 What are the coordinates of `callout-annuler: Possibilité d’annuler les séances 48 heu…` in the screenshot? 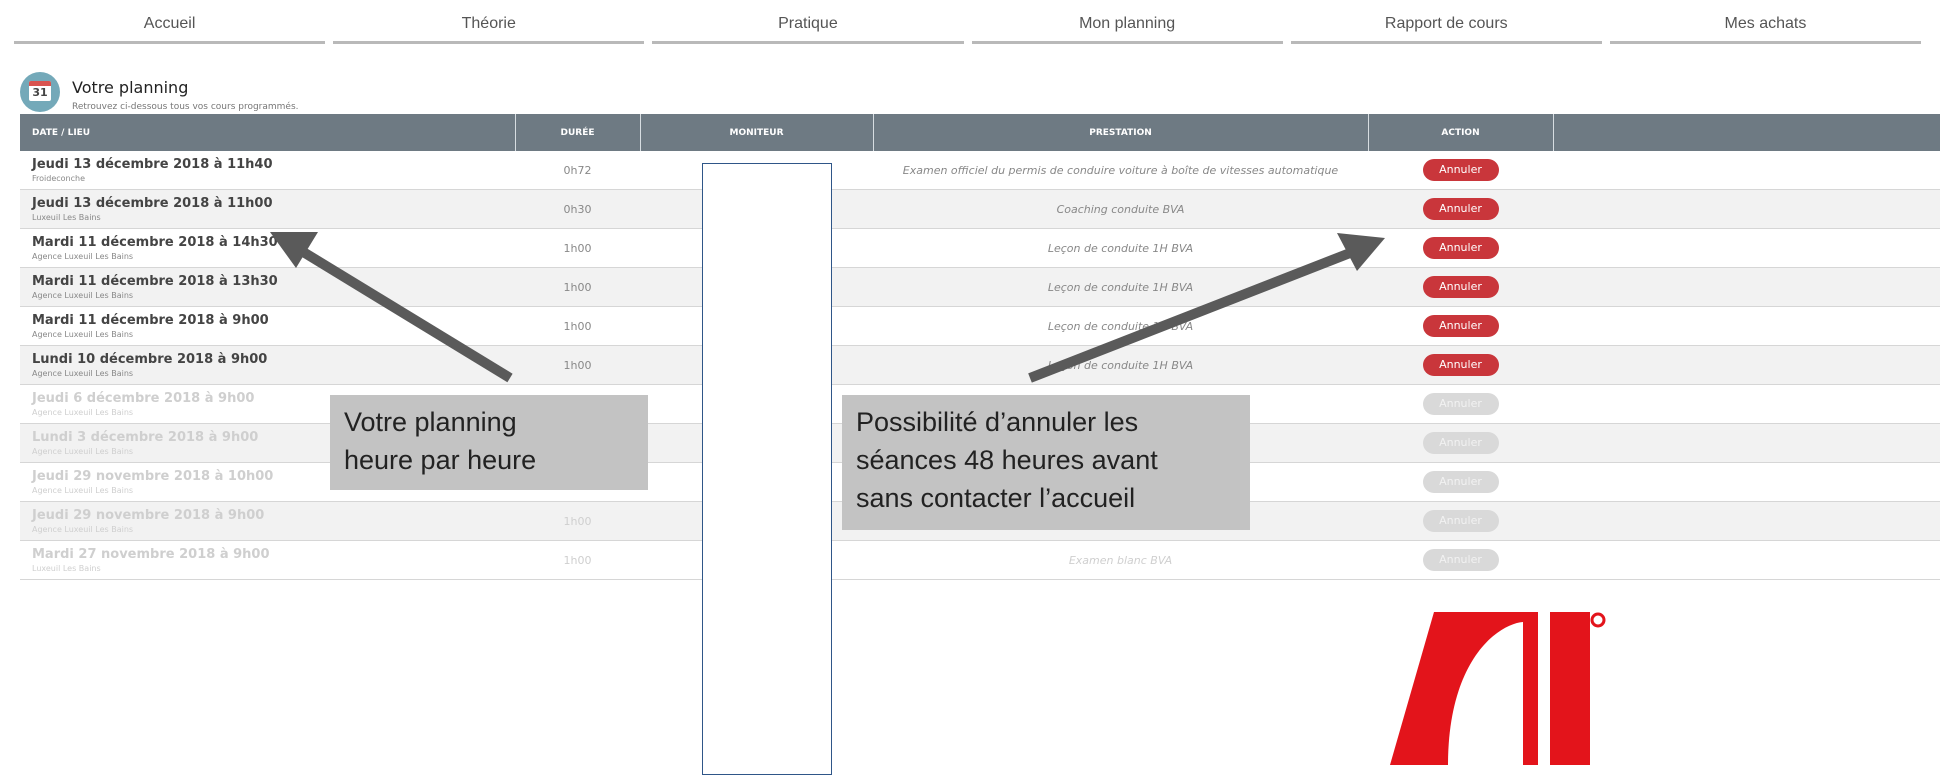 It's located at (1046, 462).